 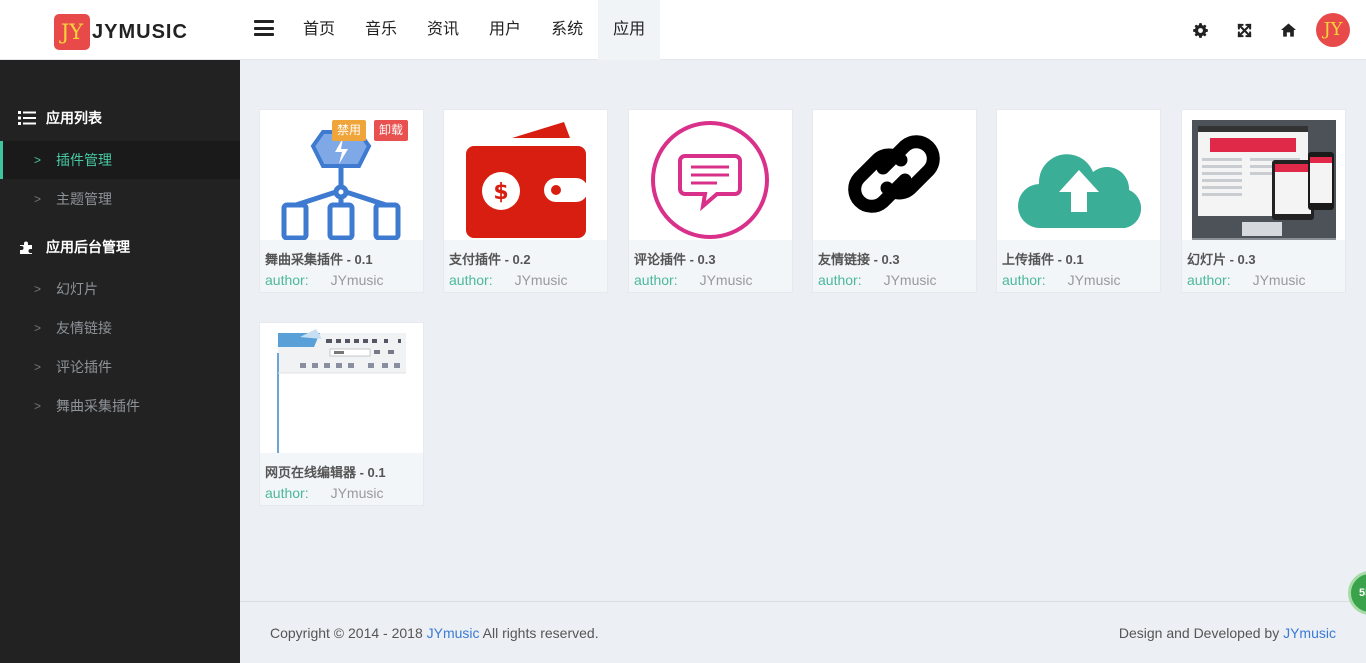 I want to click on plugin-card: 幻灯片 - 0.3 author: JYmusic, so click(x=1263, y=201).